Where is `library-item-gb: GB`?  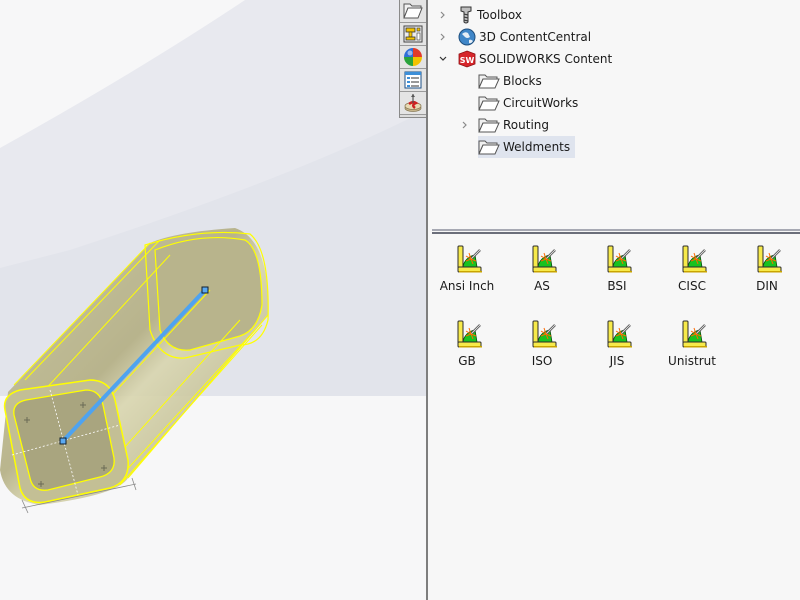
library-item-gb: GB is located at coordinates (467, 346).